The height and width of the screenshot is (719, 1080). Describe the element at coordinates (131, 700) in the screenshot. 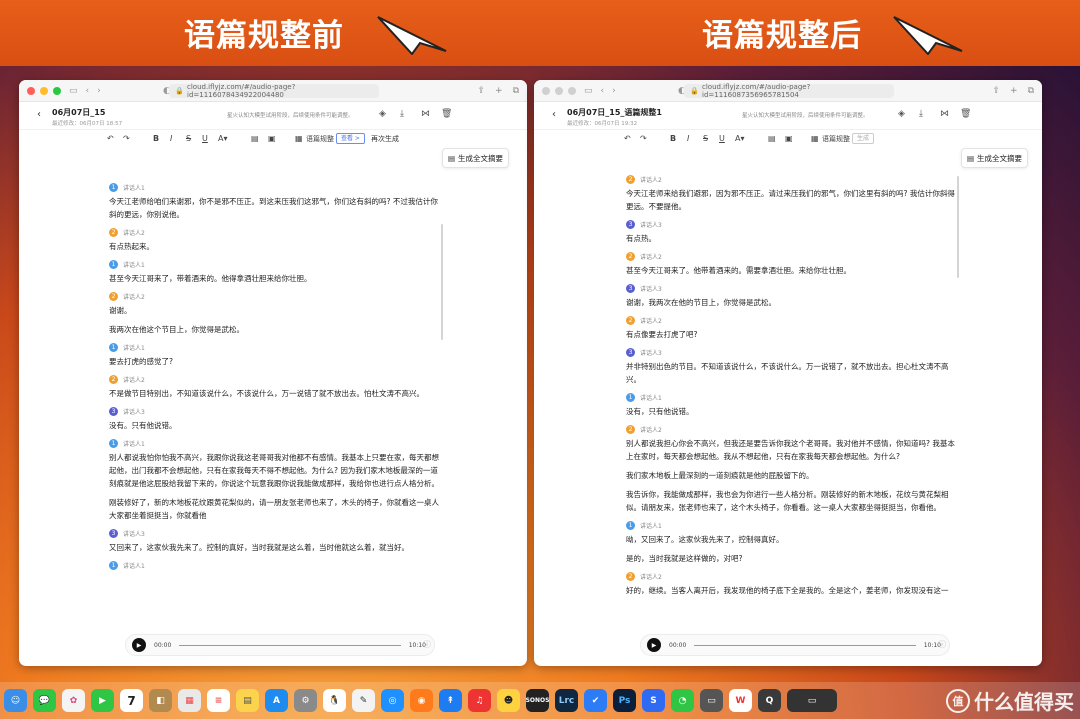

I see `calendar-icon: 7` at that location.